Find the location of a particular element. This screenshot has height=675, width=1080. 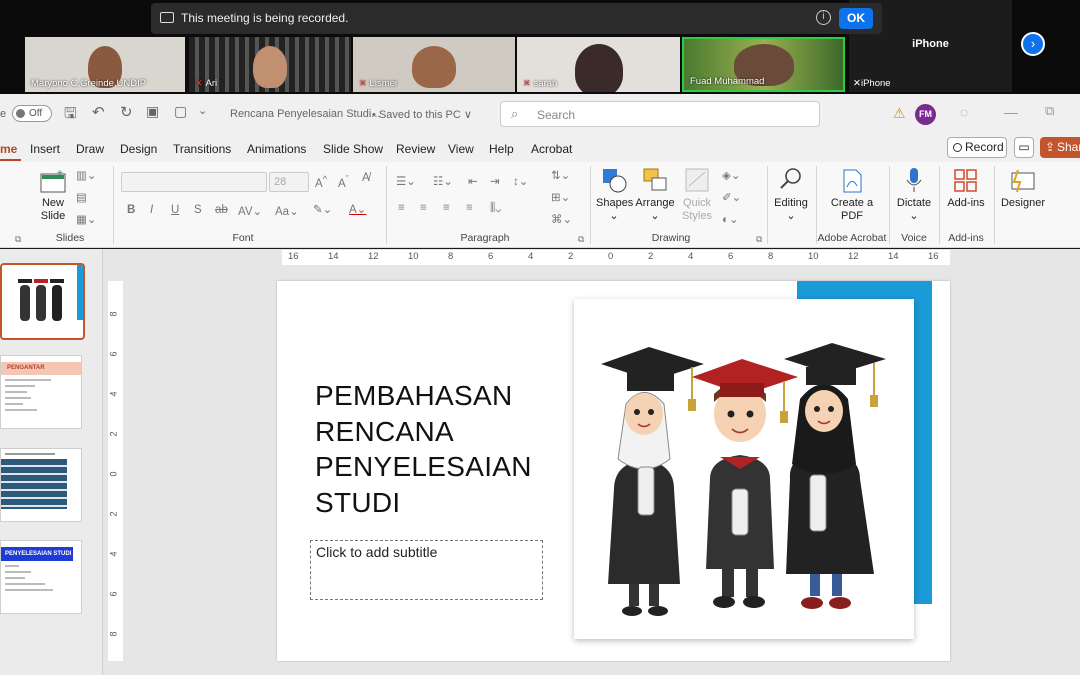

participant-tile: ✕ Lismei is located at coordinates (434, 64).